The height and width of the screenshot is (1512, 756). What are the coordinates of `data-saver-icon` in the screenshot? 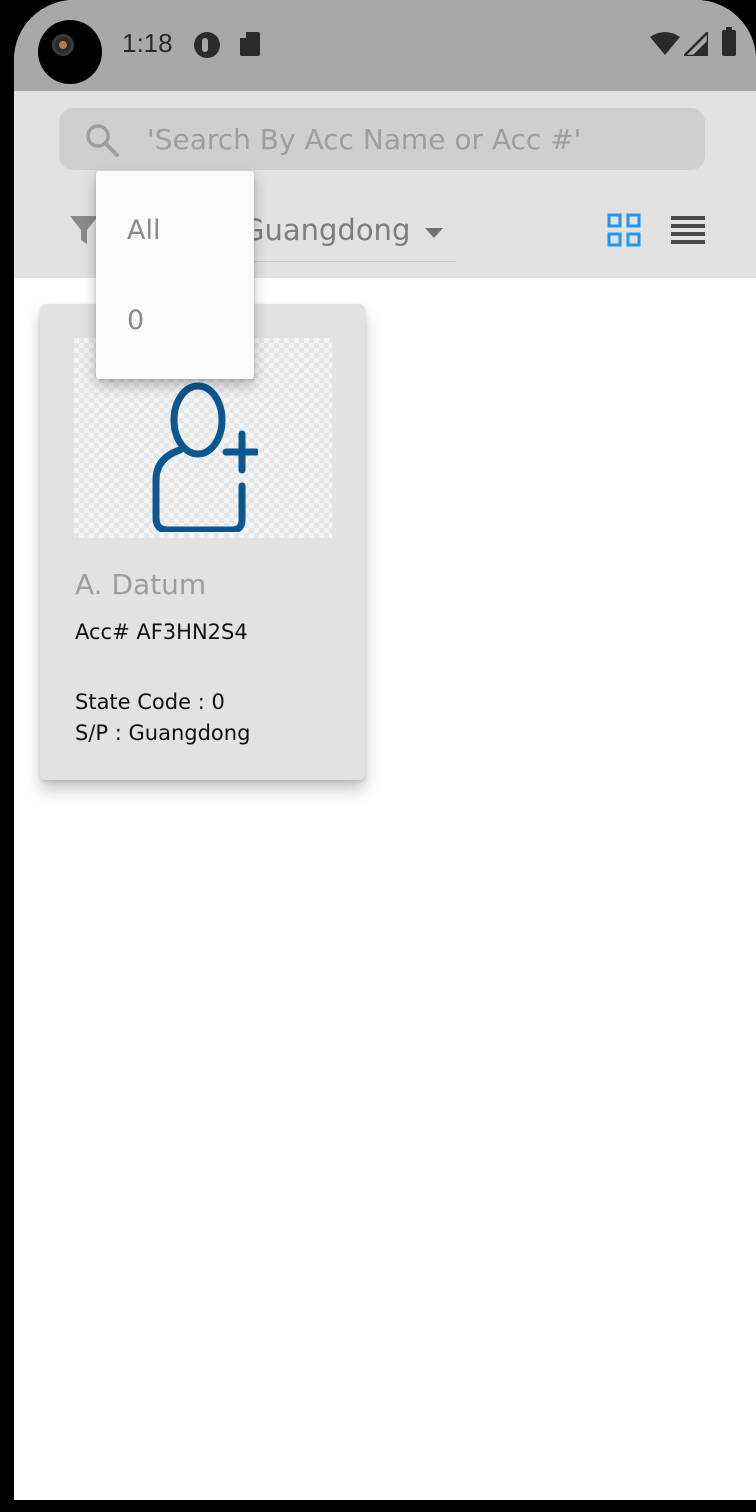 It's located at (207, 45).